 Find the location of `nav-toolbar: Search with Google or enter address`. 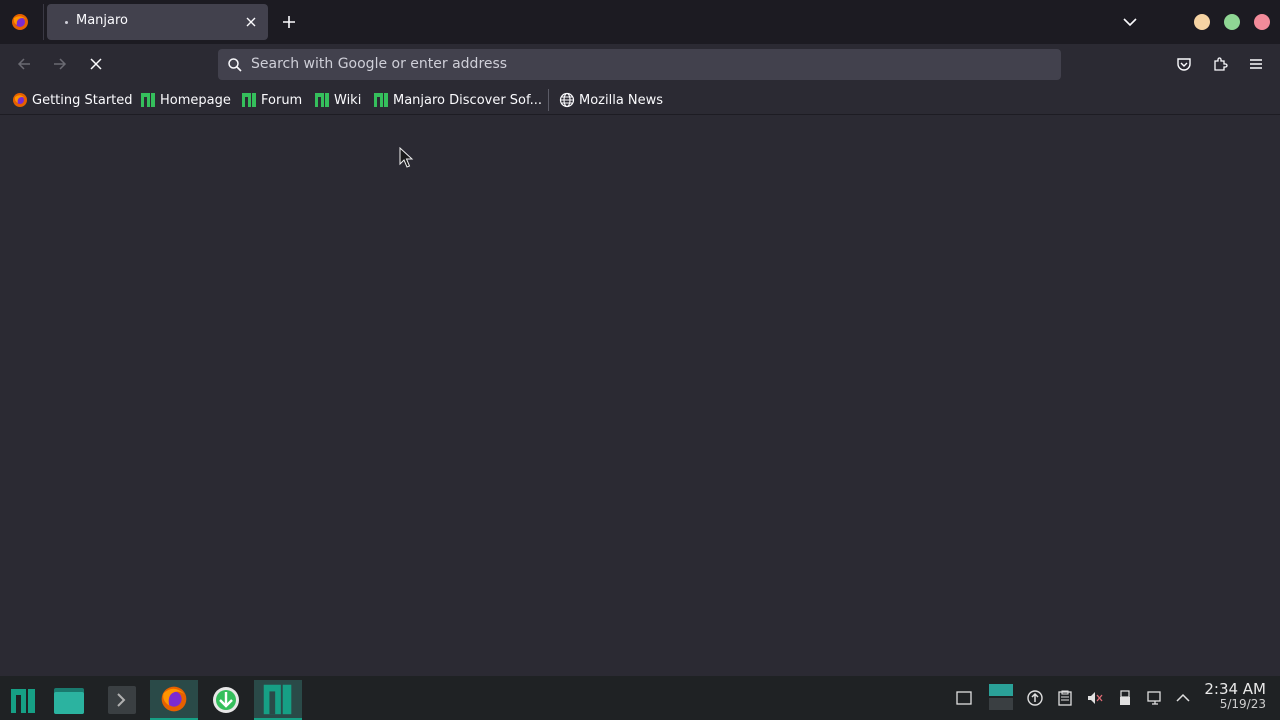

nav-toolbar: Search with Google or enter address is located at coordinates (640, 64).